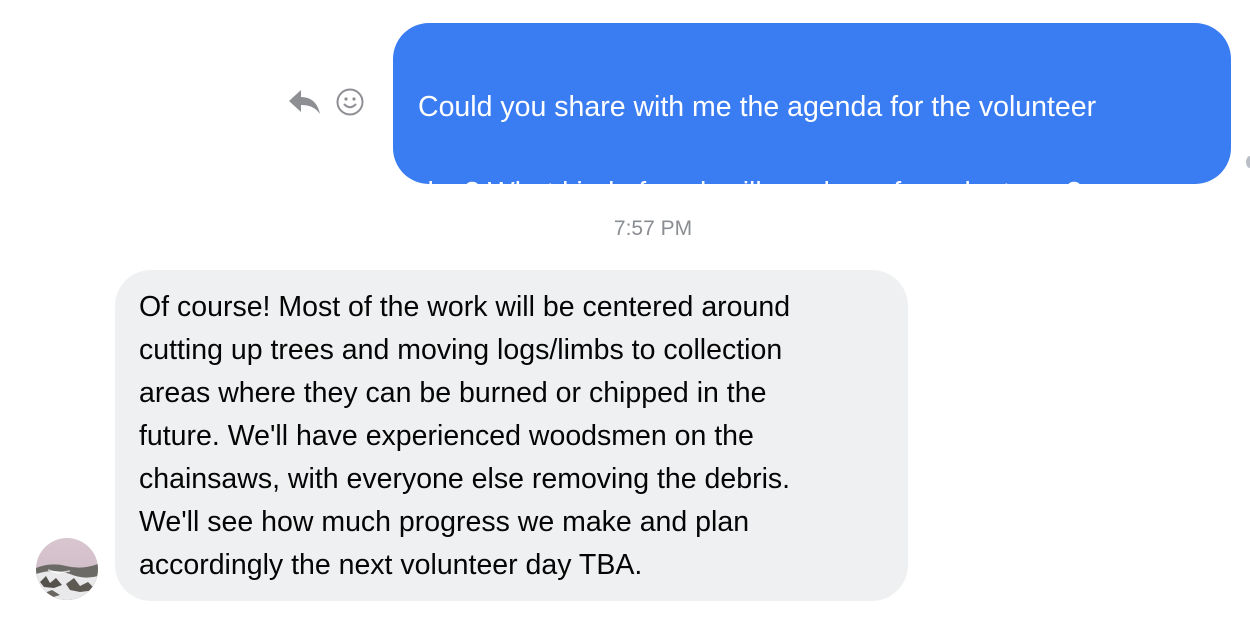 The image size is (1250, 620). I want to click on sender-avatar, so click(67, 569).